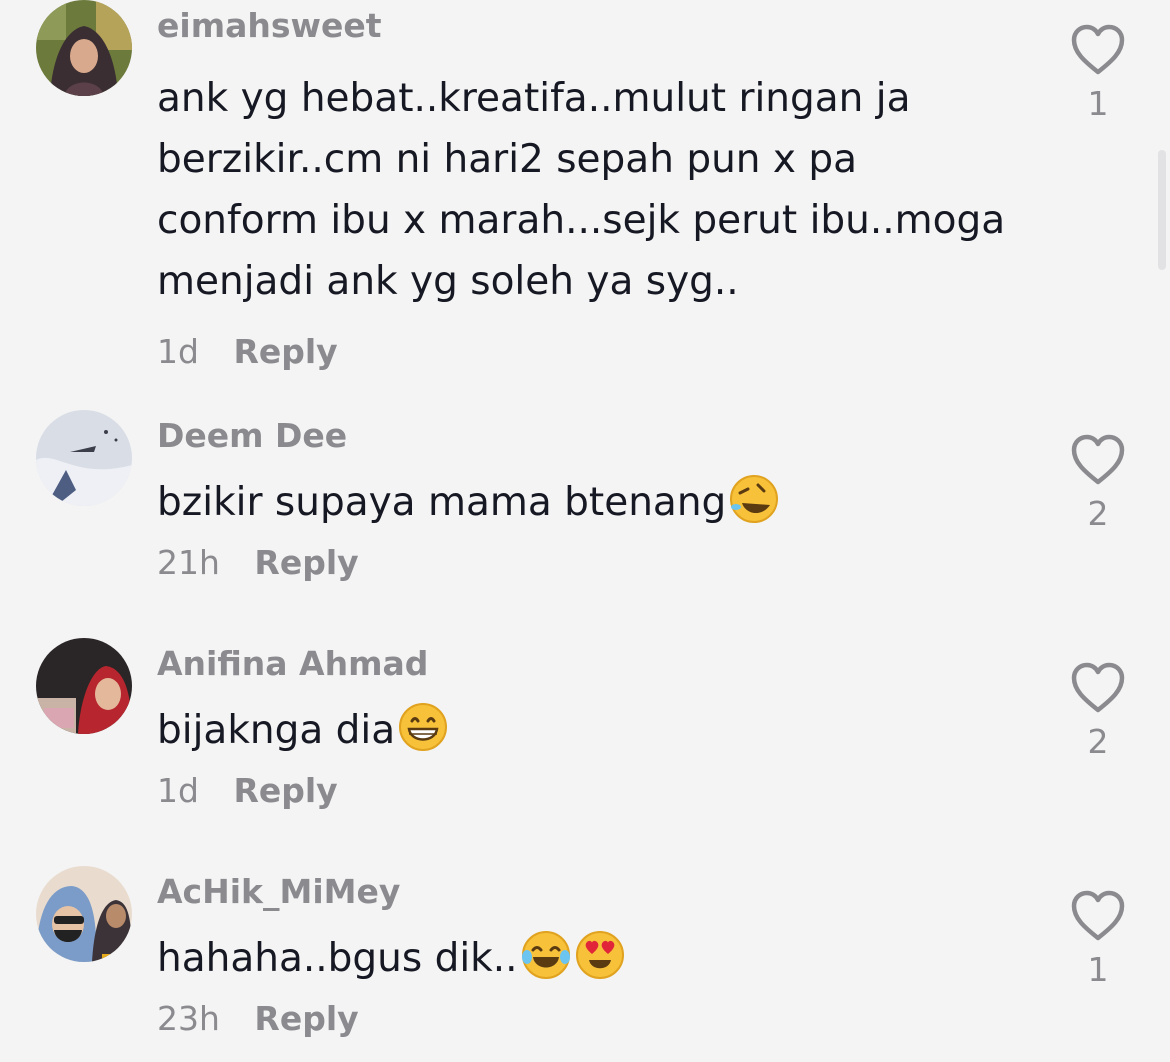  What do you see at coordinates (84, 686) in the screenshot?
I see `avatar-anifina-ahmad` at bounding box center [84, 686].